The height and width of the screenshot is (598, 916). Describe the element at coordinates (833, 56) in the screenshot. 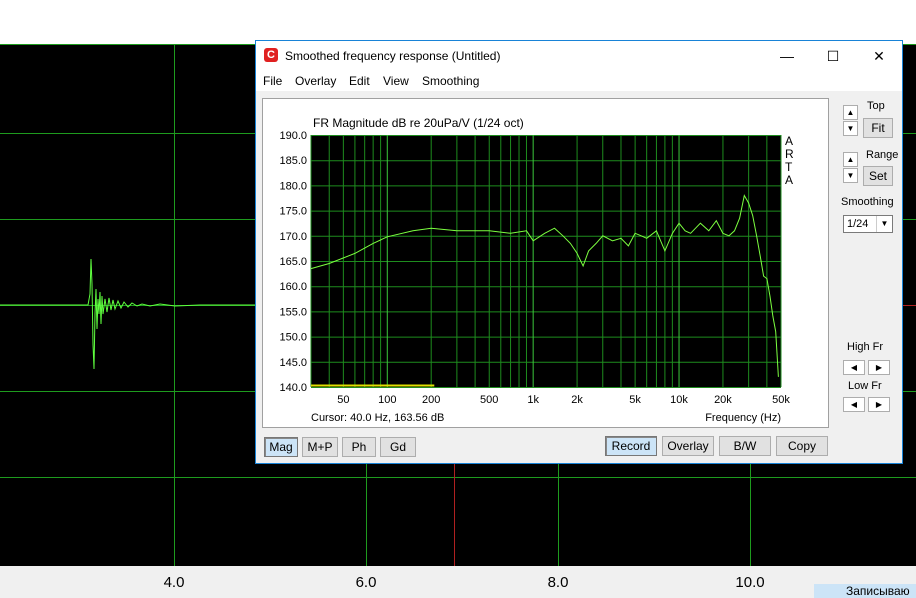

I see `maximize-button: ☐` at that location.